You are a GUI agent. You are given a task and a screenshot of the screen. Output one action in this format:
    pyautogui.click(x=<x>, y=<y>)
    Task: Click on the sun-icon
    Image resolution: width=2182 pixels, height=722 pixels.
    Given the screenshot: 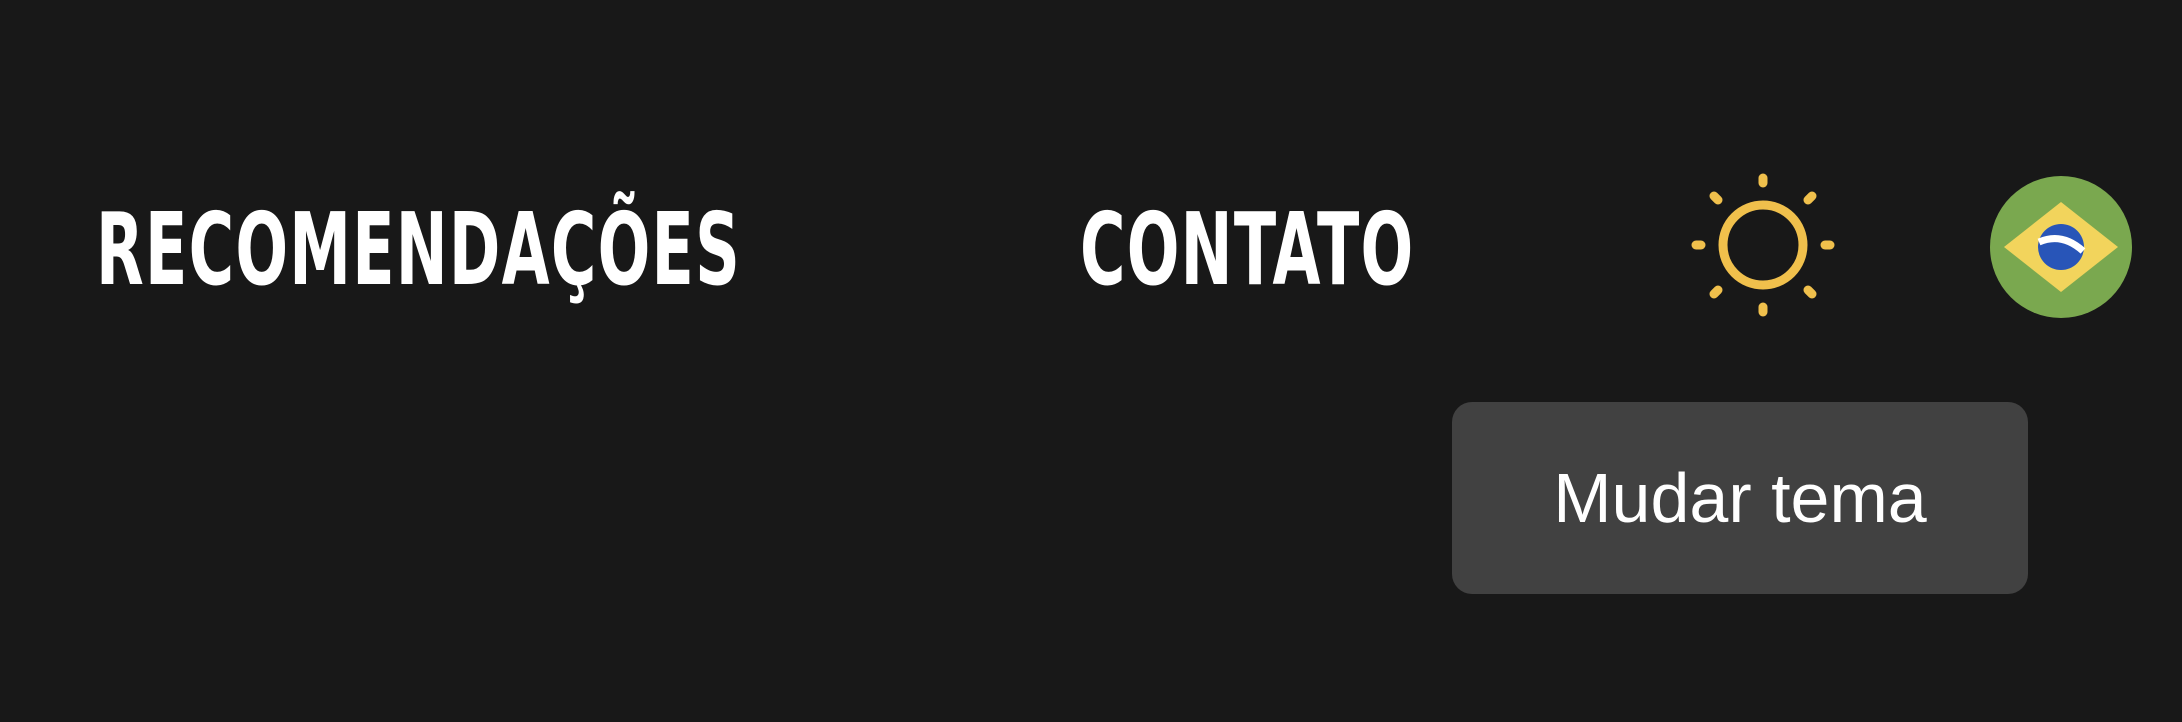 What is the action you would take?
    pyautogui.click(x=1763, y=245)
    